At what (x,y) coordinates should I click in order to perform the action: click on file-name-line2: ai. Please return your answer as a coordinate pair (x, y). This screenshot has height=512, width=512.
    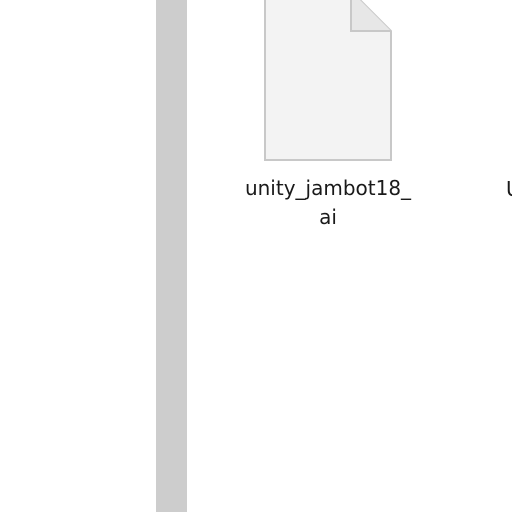
    Looking at the image, I should click on (328, 217).